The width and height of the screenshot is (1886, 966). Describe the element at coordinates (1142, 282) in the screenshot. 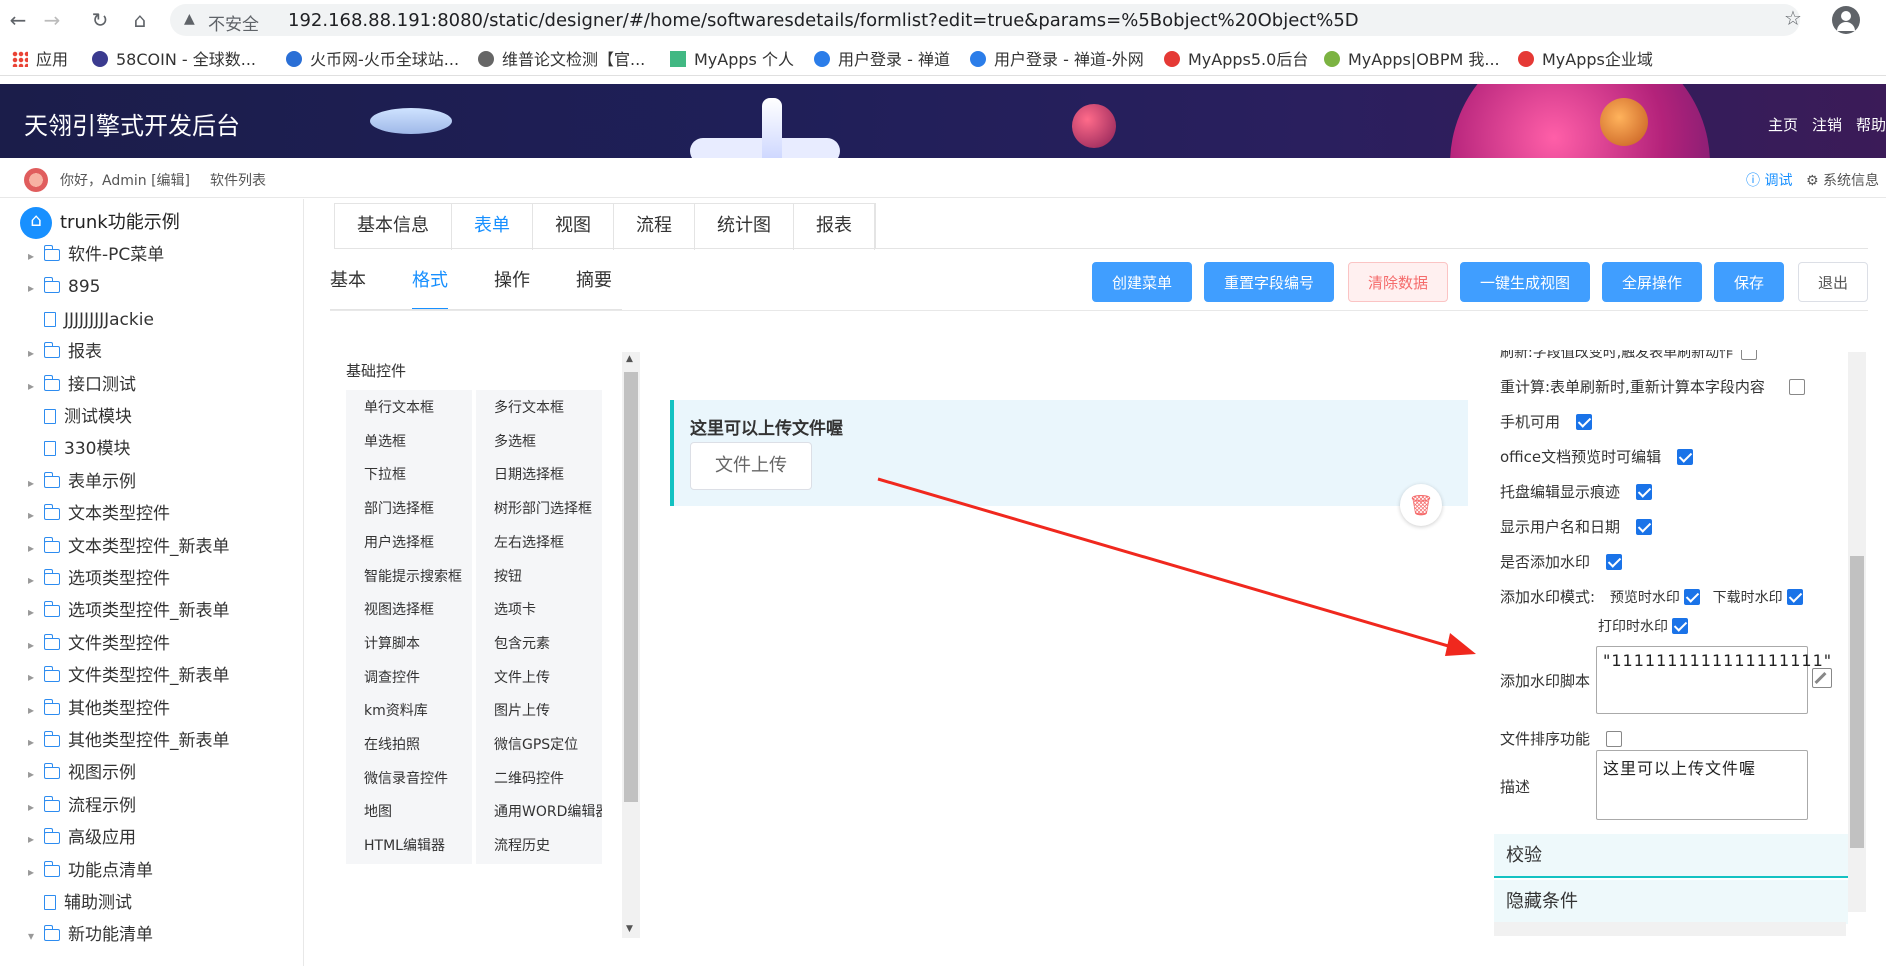

I see `create-menu-button: 创建菜单` at that location.